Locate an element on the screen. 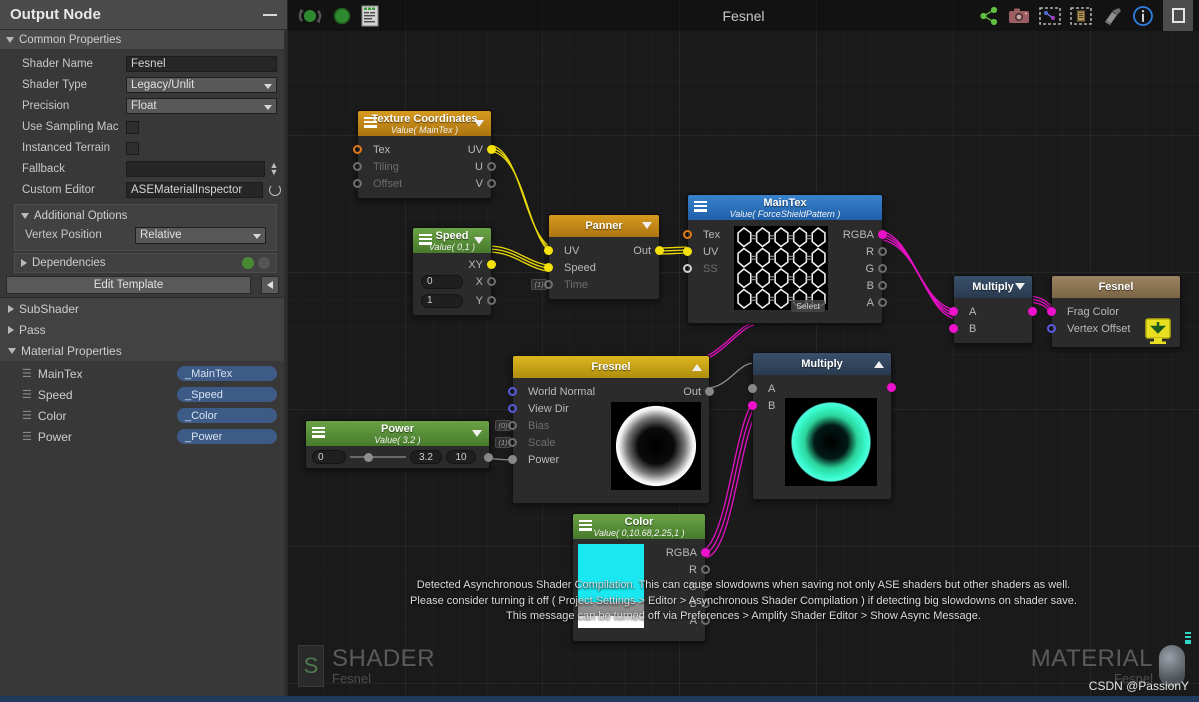 Image resolution: width=1199 pixels, height=702 pixels. power-slider-track is located at coordinates (378, 457).